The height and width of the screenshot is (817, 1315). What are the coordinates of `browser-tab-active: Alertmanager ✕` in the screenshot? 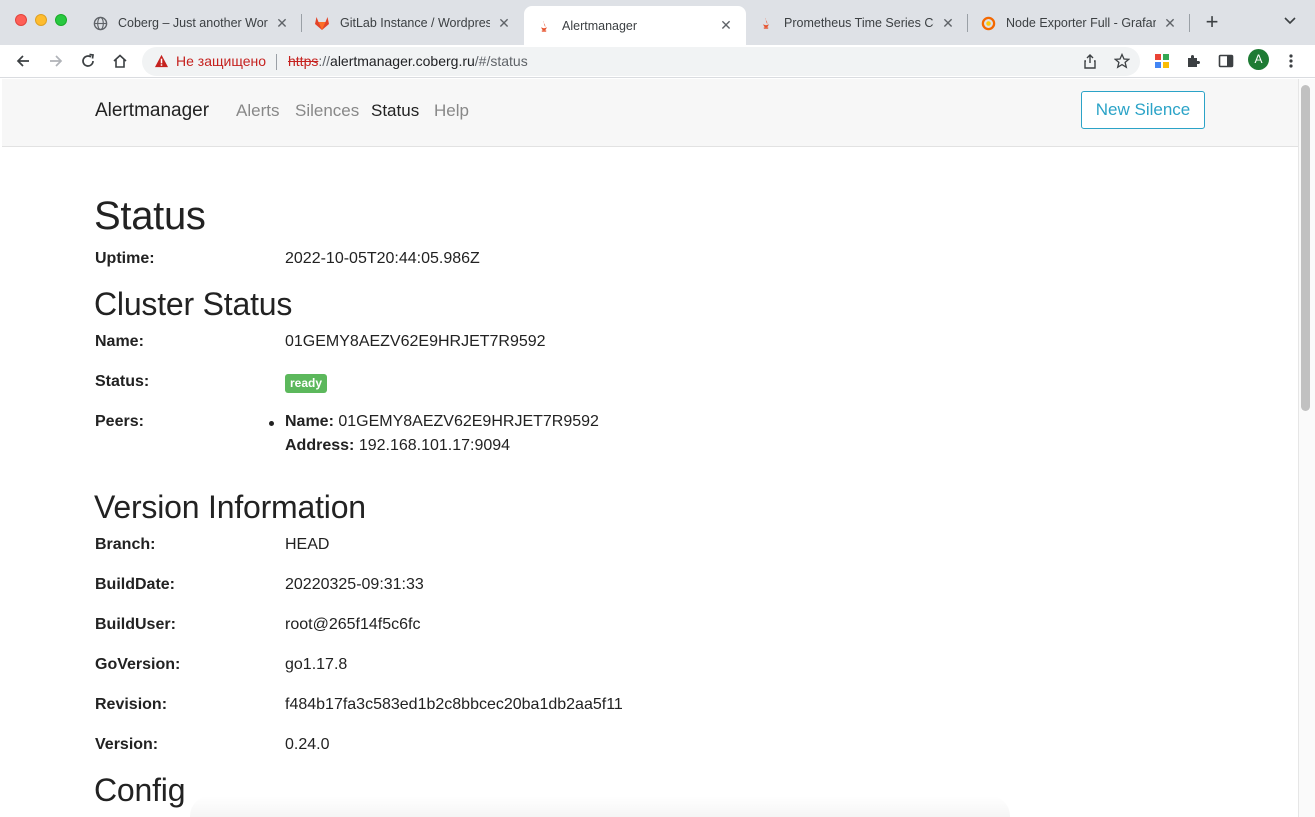 It's located at (635, 25).